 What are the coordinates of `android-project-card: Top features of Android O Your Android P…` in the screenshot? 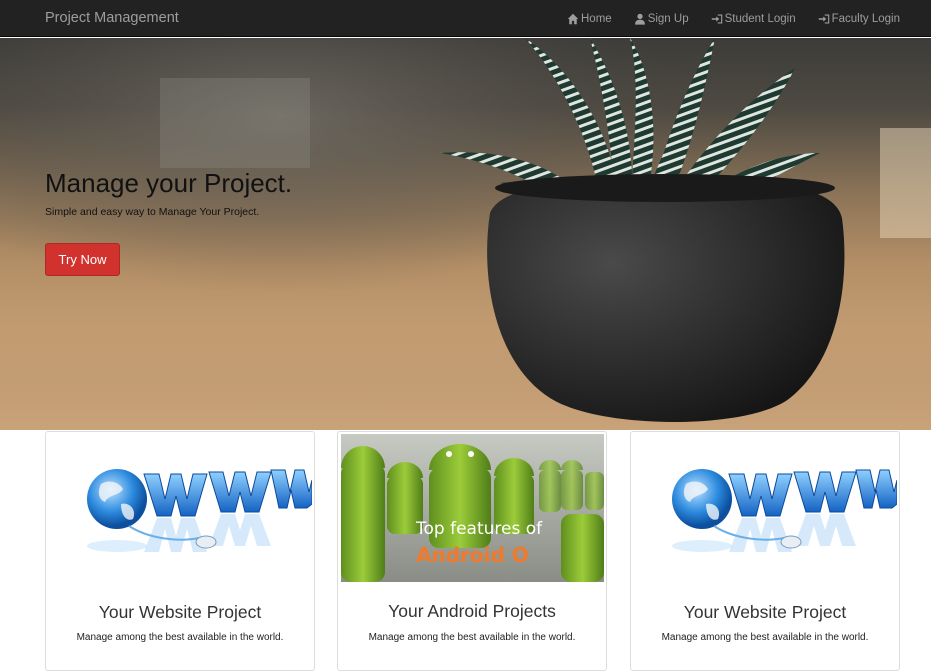 It's located at (472, 551).